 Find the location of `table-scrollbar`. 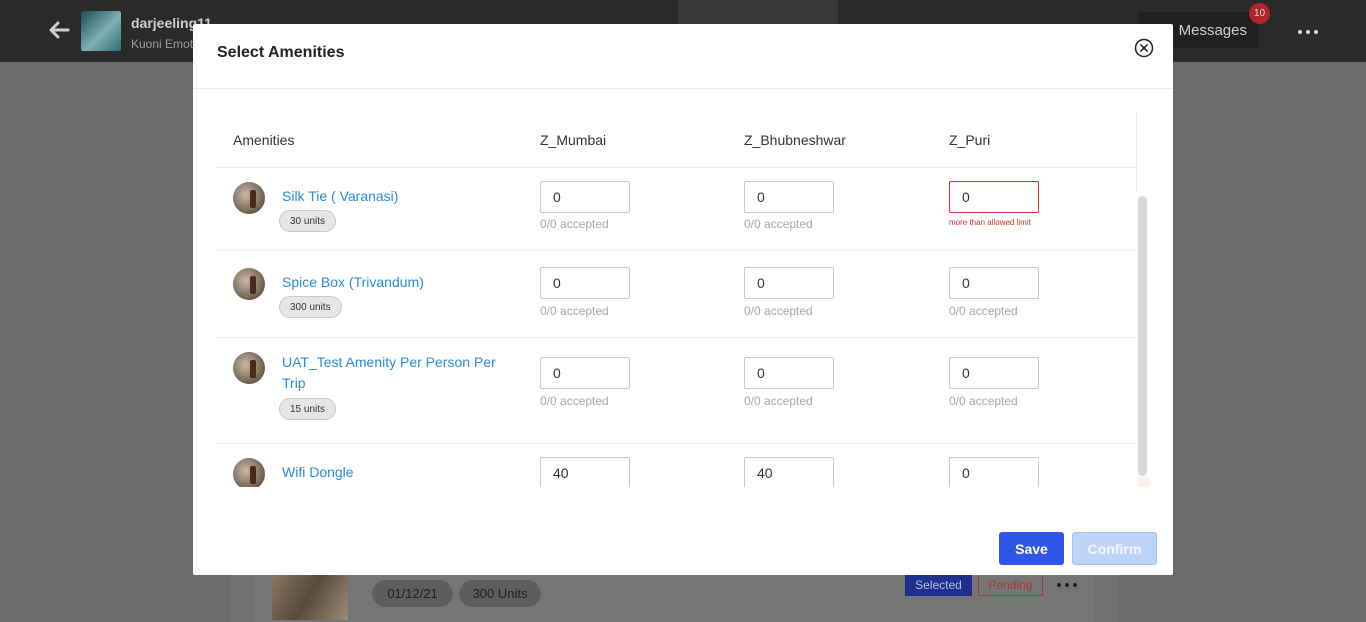

table-scrollbar is located at coordinates (1142, 336).